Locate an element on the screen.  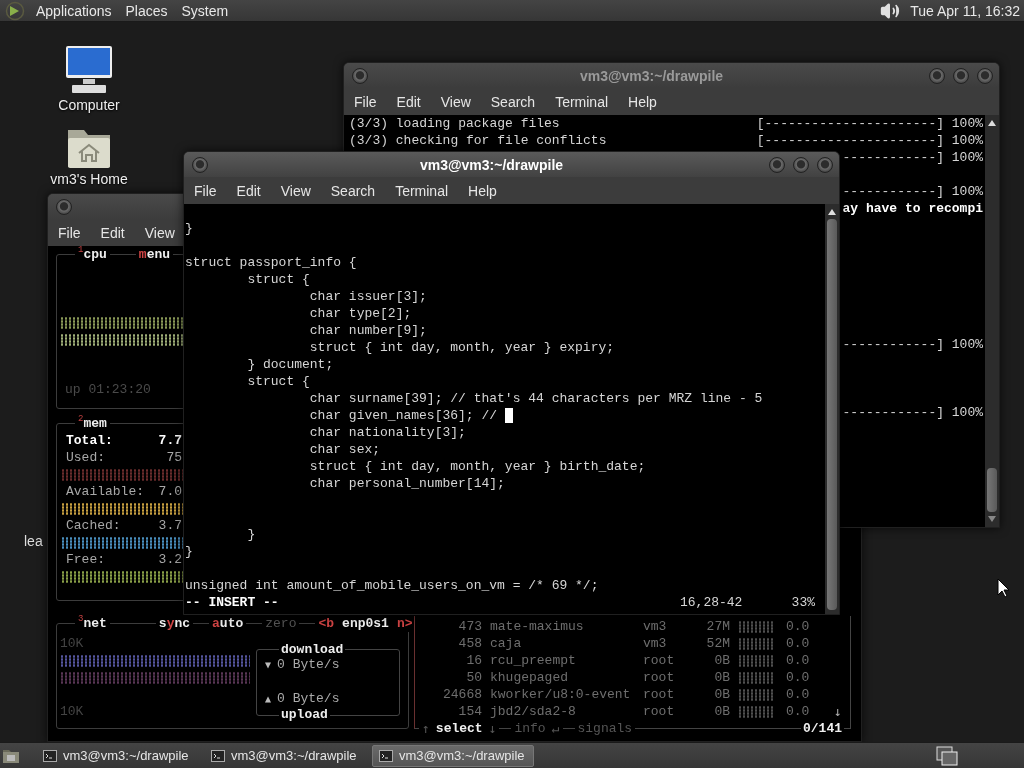
code-line: char nationality[3]; is located at coordinates (387, 432).